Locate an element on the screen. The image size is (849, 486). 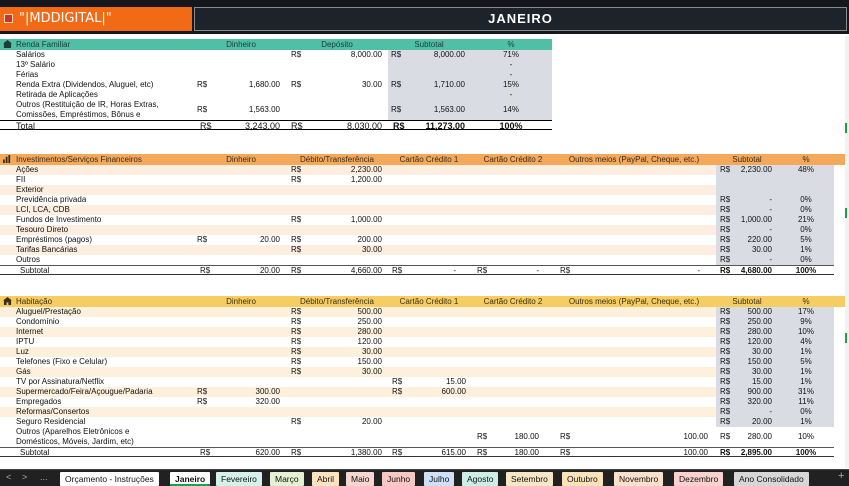
table-row: Luz R$ 30.00 R$ 30.00 1% is located at coordinates (417, 352).